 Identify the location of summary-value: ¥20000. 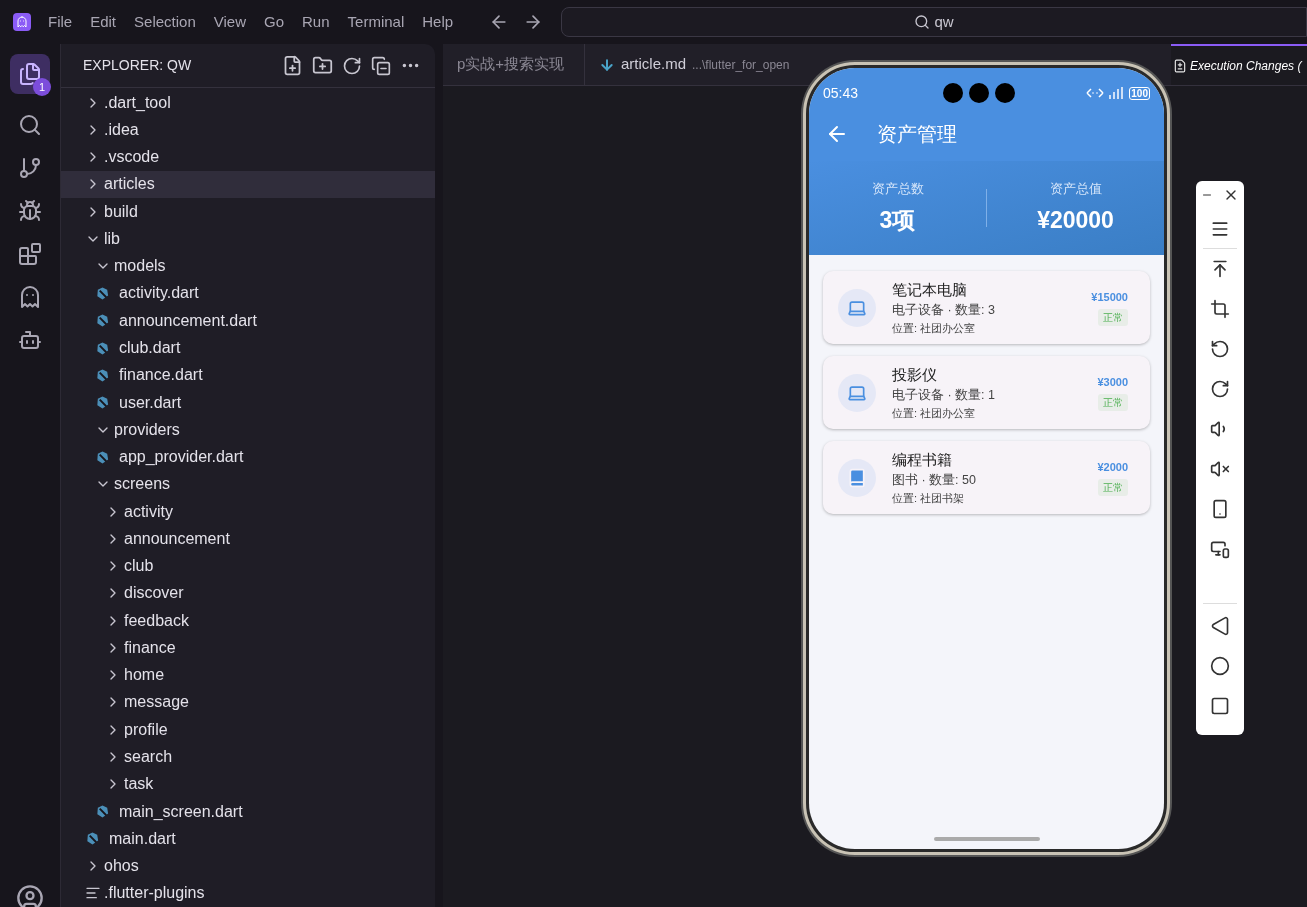
(1075, 220).